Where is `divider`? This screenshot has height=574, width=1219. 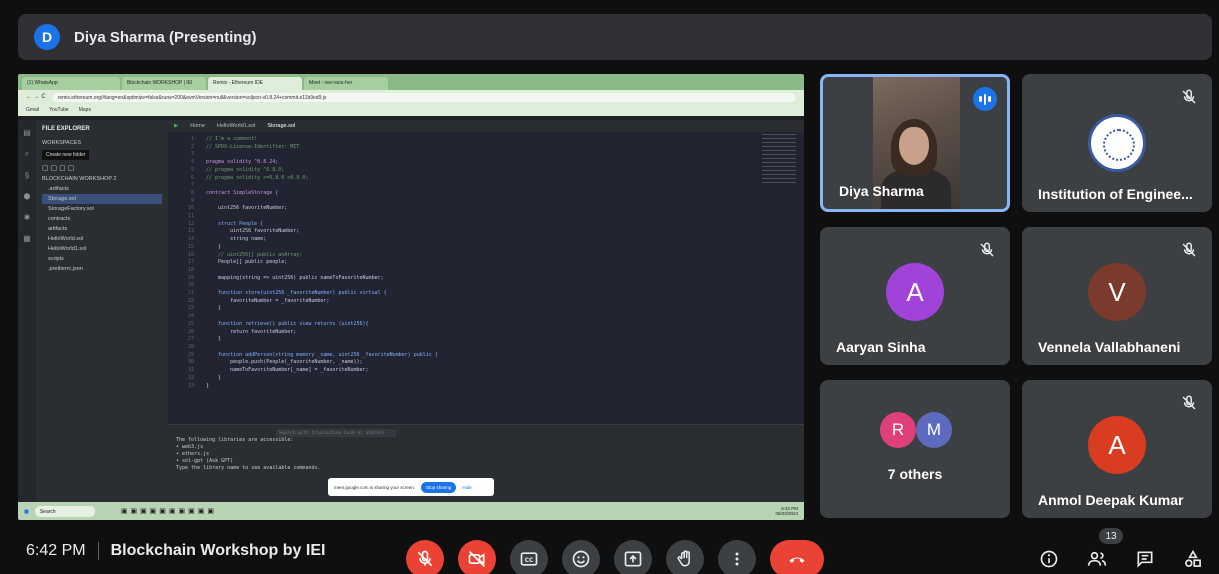 divider is located at coordinates (98, 551).